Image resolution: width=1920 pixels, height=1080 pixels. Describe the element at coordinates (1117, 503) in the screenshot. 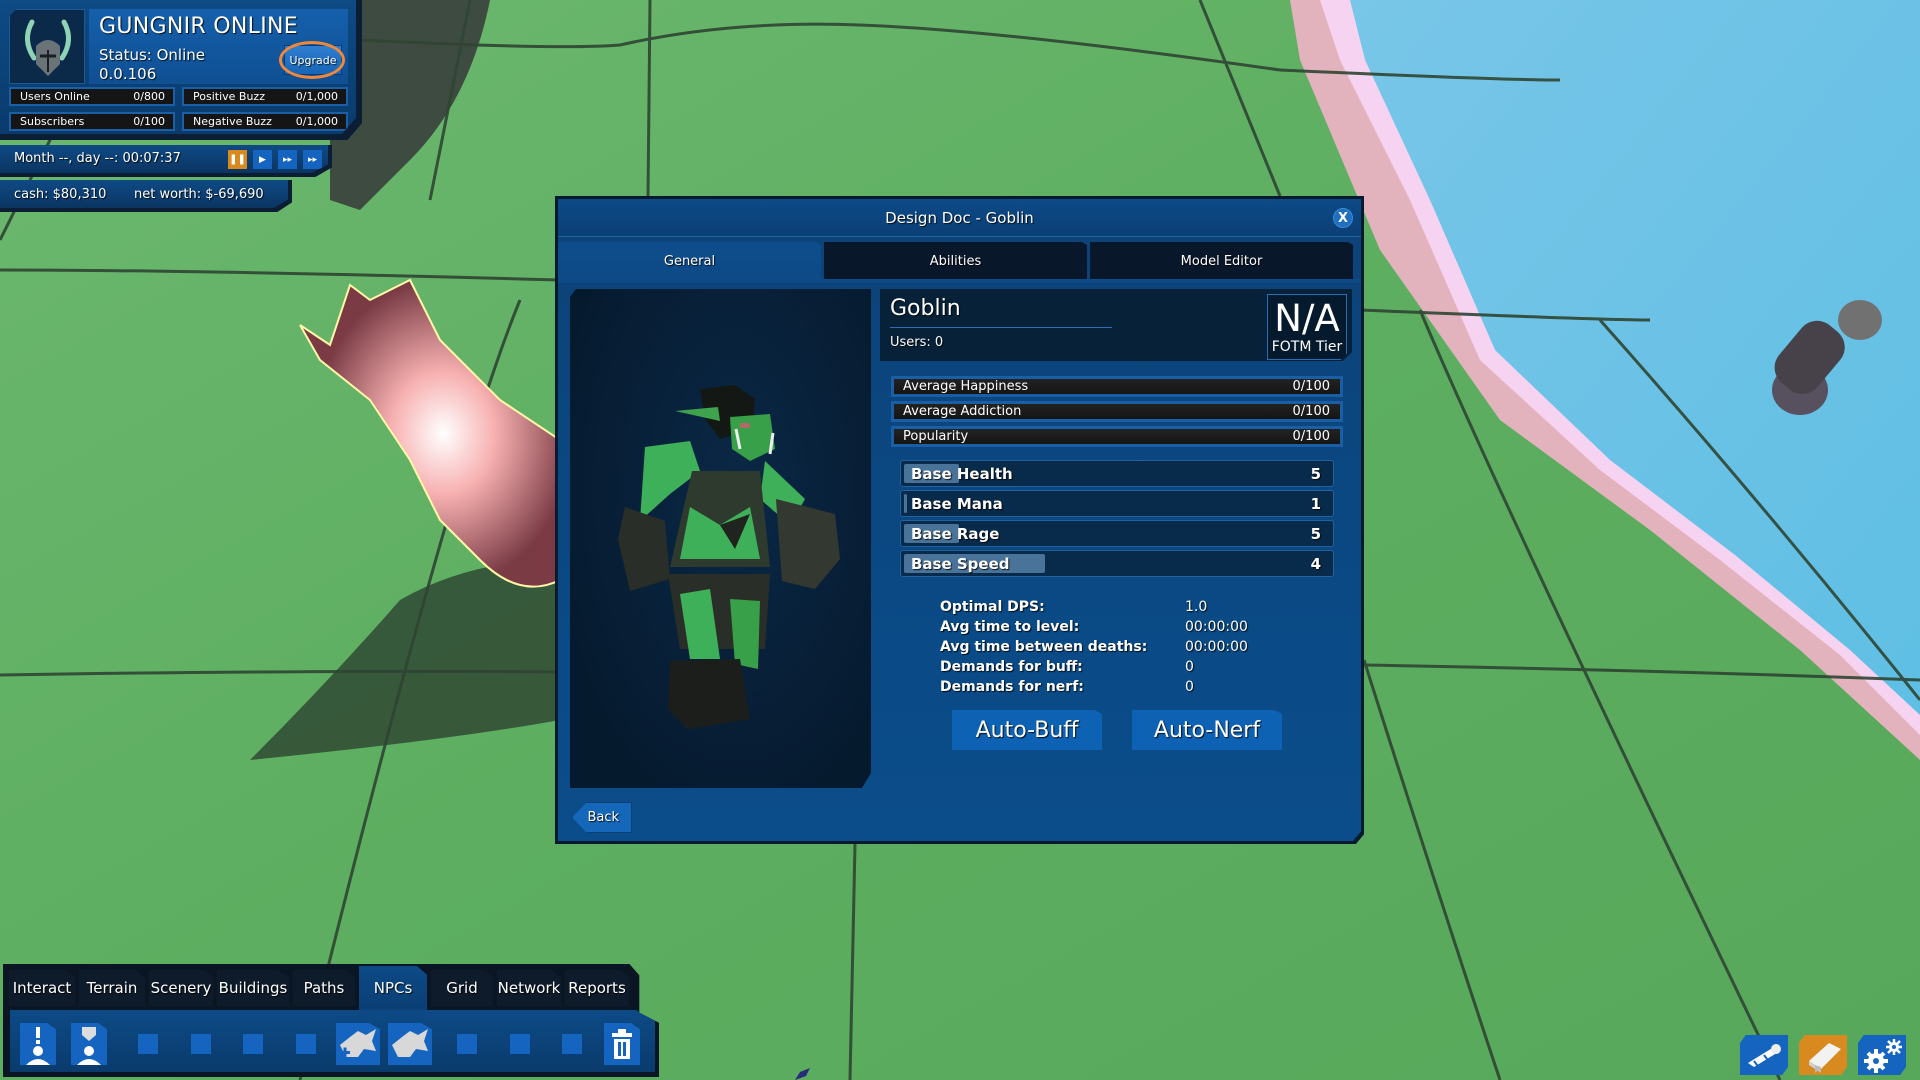

I see `base-mana-slider: Base Mana 1` at that location.